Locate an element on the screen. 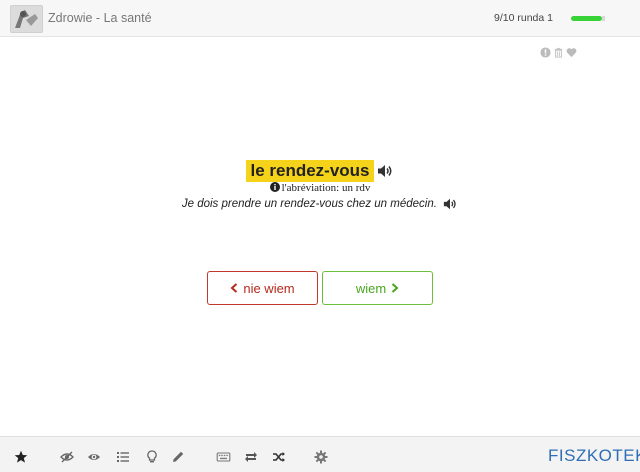 This screenshot has width=640, height=472. know-label: wiem is located at coordinates (371, 288).